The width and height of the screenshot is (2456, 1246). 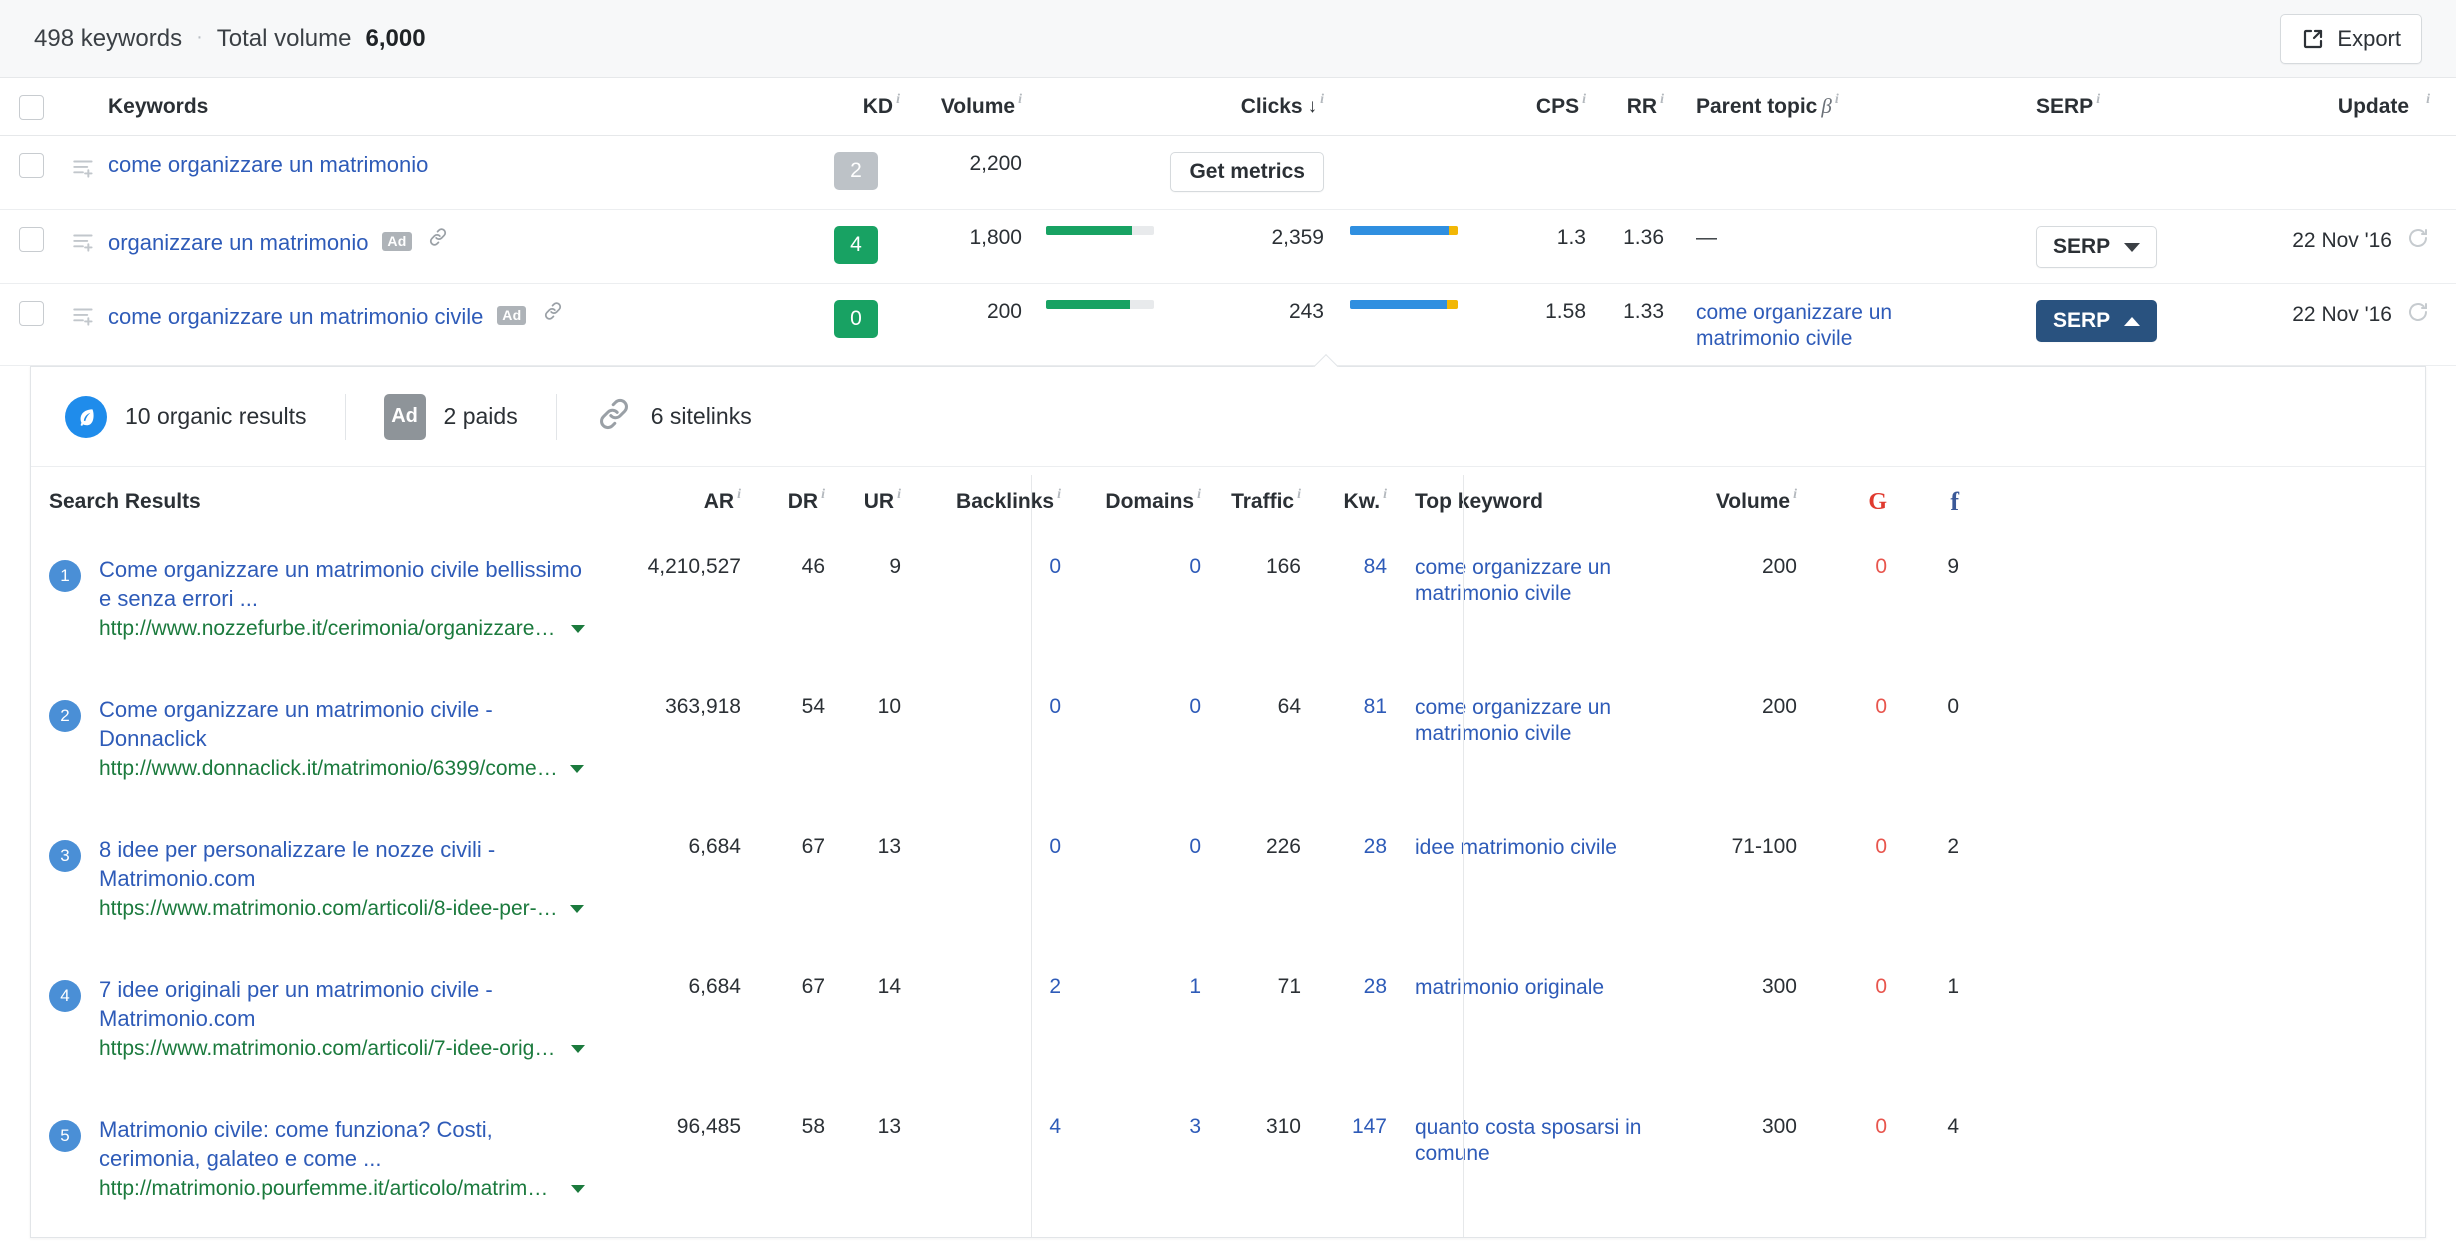 I want to click on tab-paid-results: Ad 2 paids, so click(x=450, y=416).